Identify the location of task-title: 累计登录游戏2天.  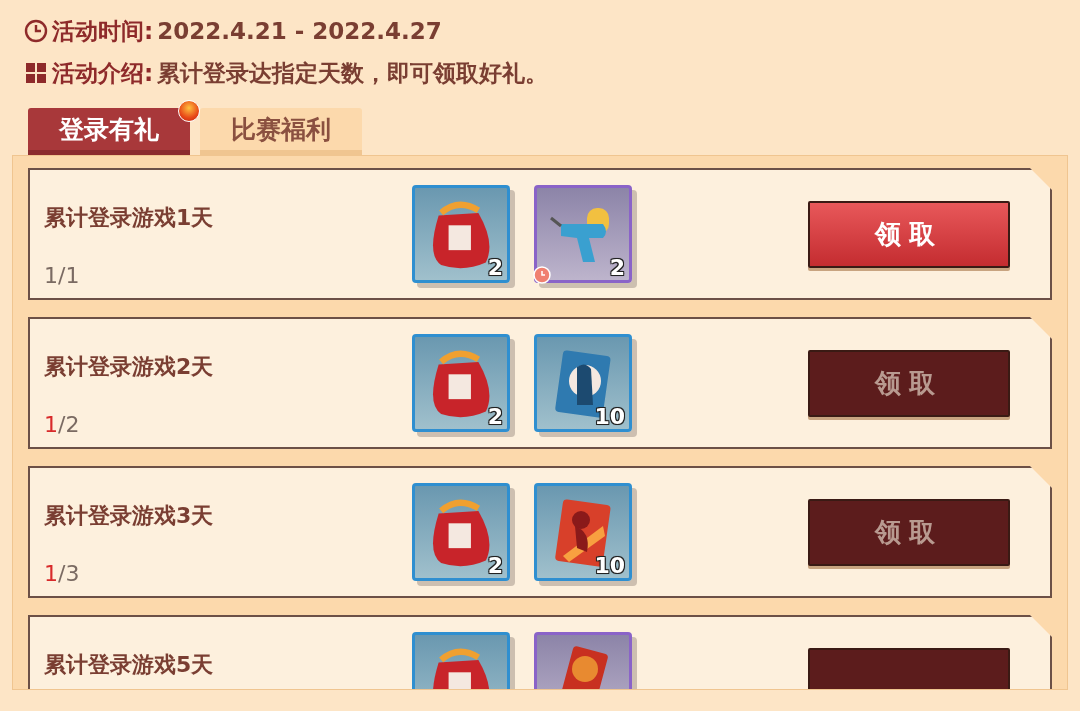
(129, 367).